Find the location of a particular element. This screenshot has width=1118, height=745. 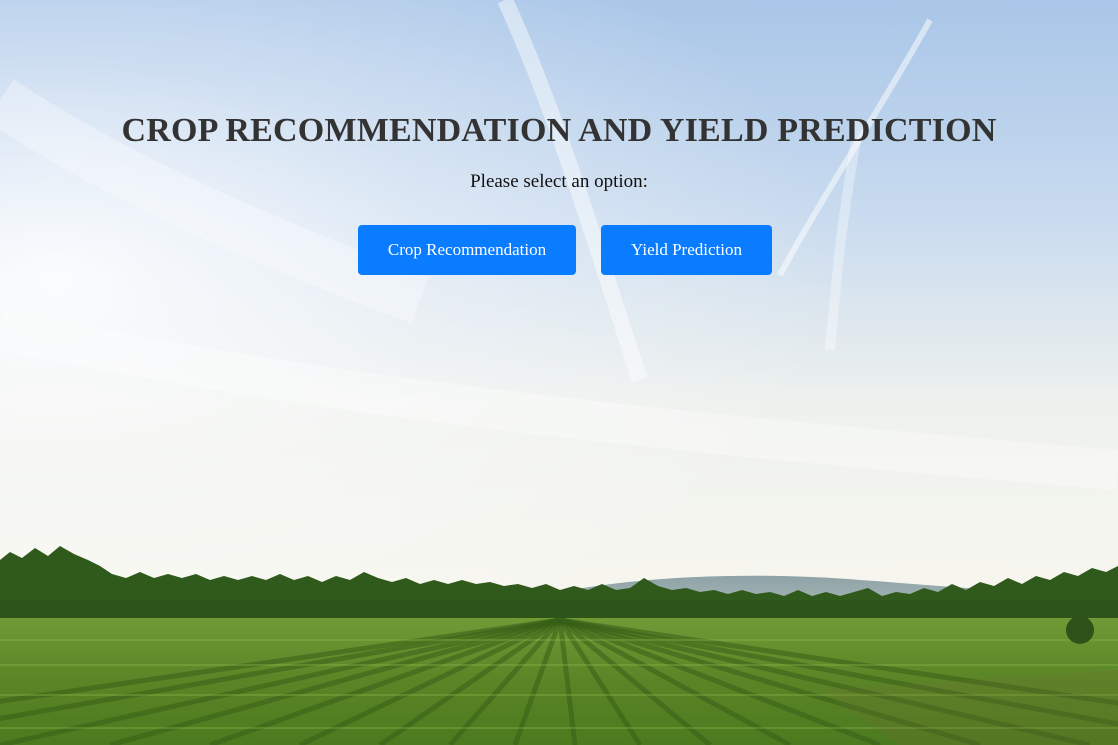

crop-recommendation-button: Crop Recommendation is located at coordinates (467, 250).